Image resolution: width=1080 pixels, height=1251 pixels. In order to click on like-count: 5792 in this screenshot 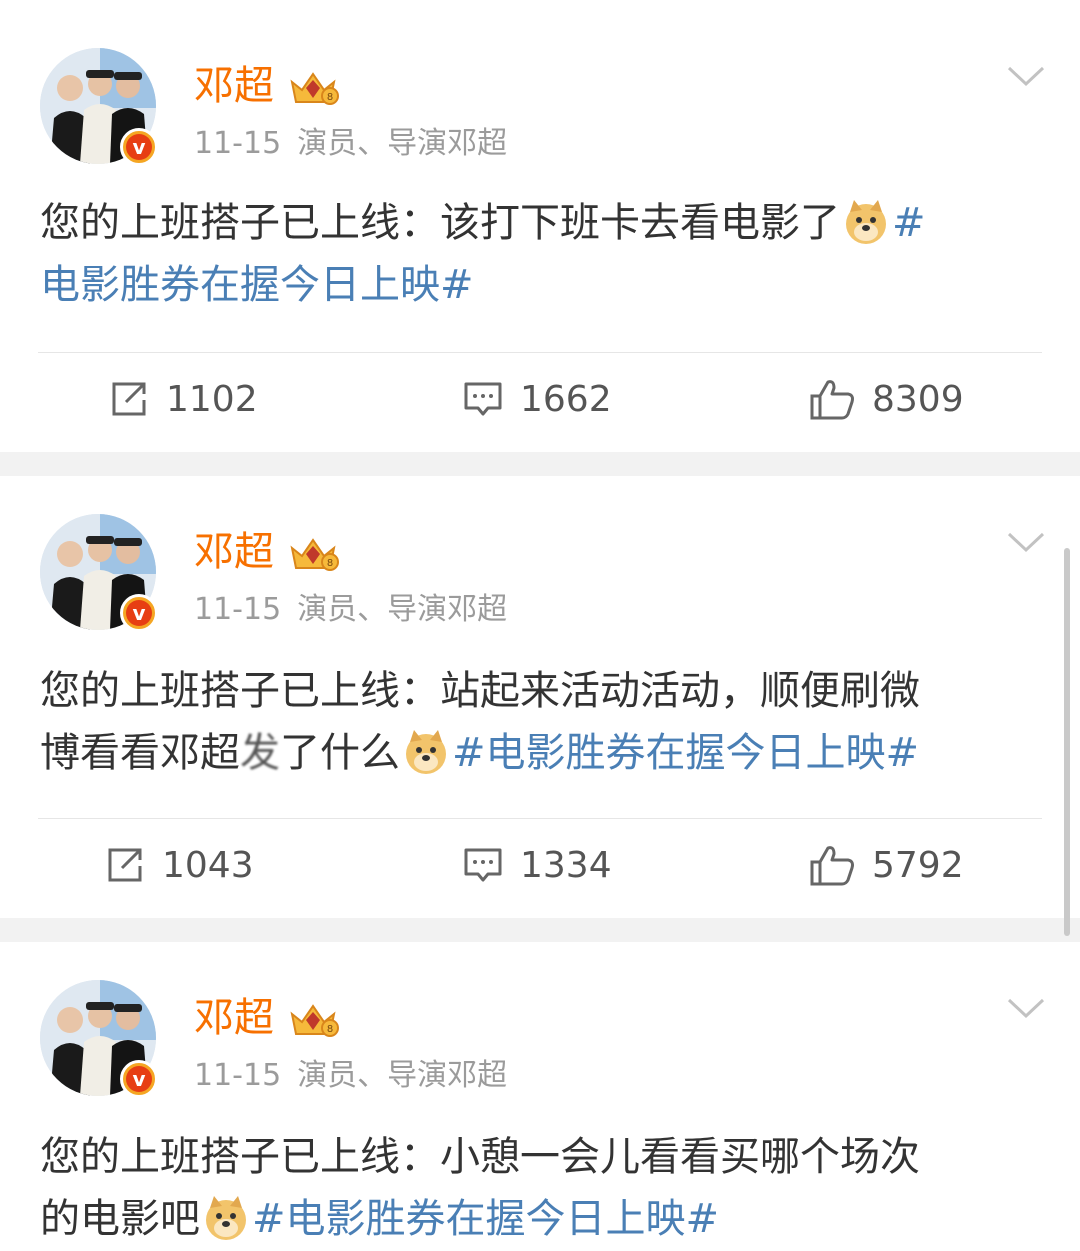, I will do `click(918, 865)`.